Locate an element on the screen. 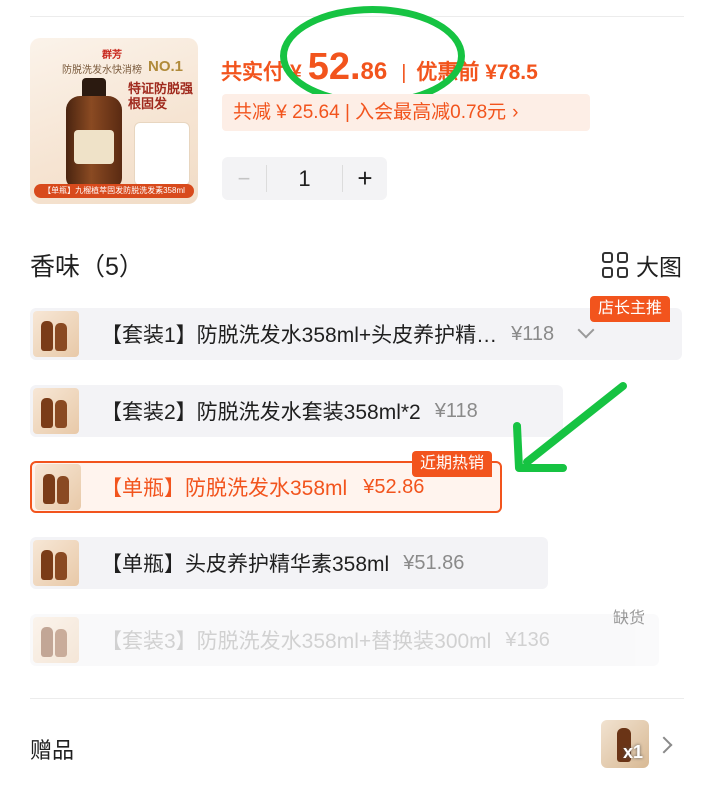 Image resolution: width=714 pixels, height=800 pixels. bottom-divider is located at coordinates (357, 698).